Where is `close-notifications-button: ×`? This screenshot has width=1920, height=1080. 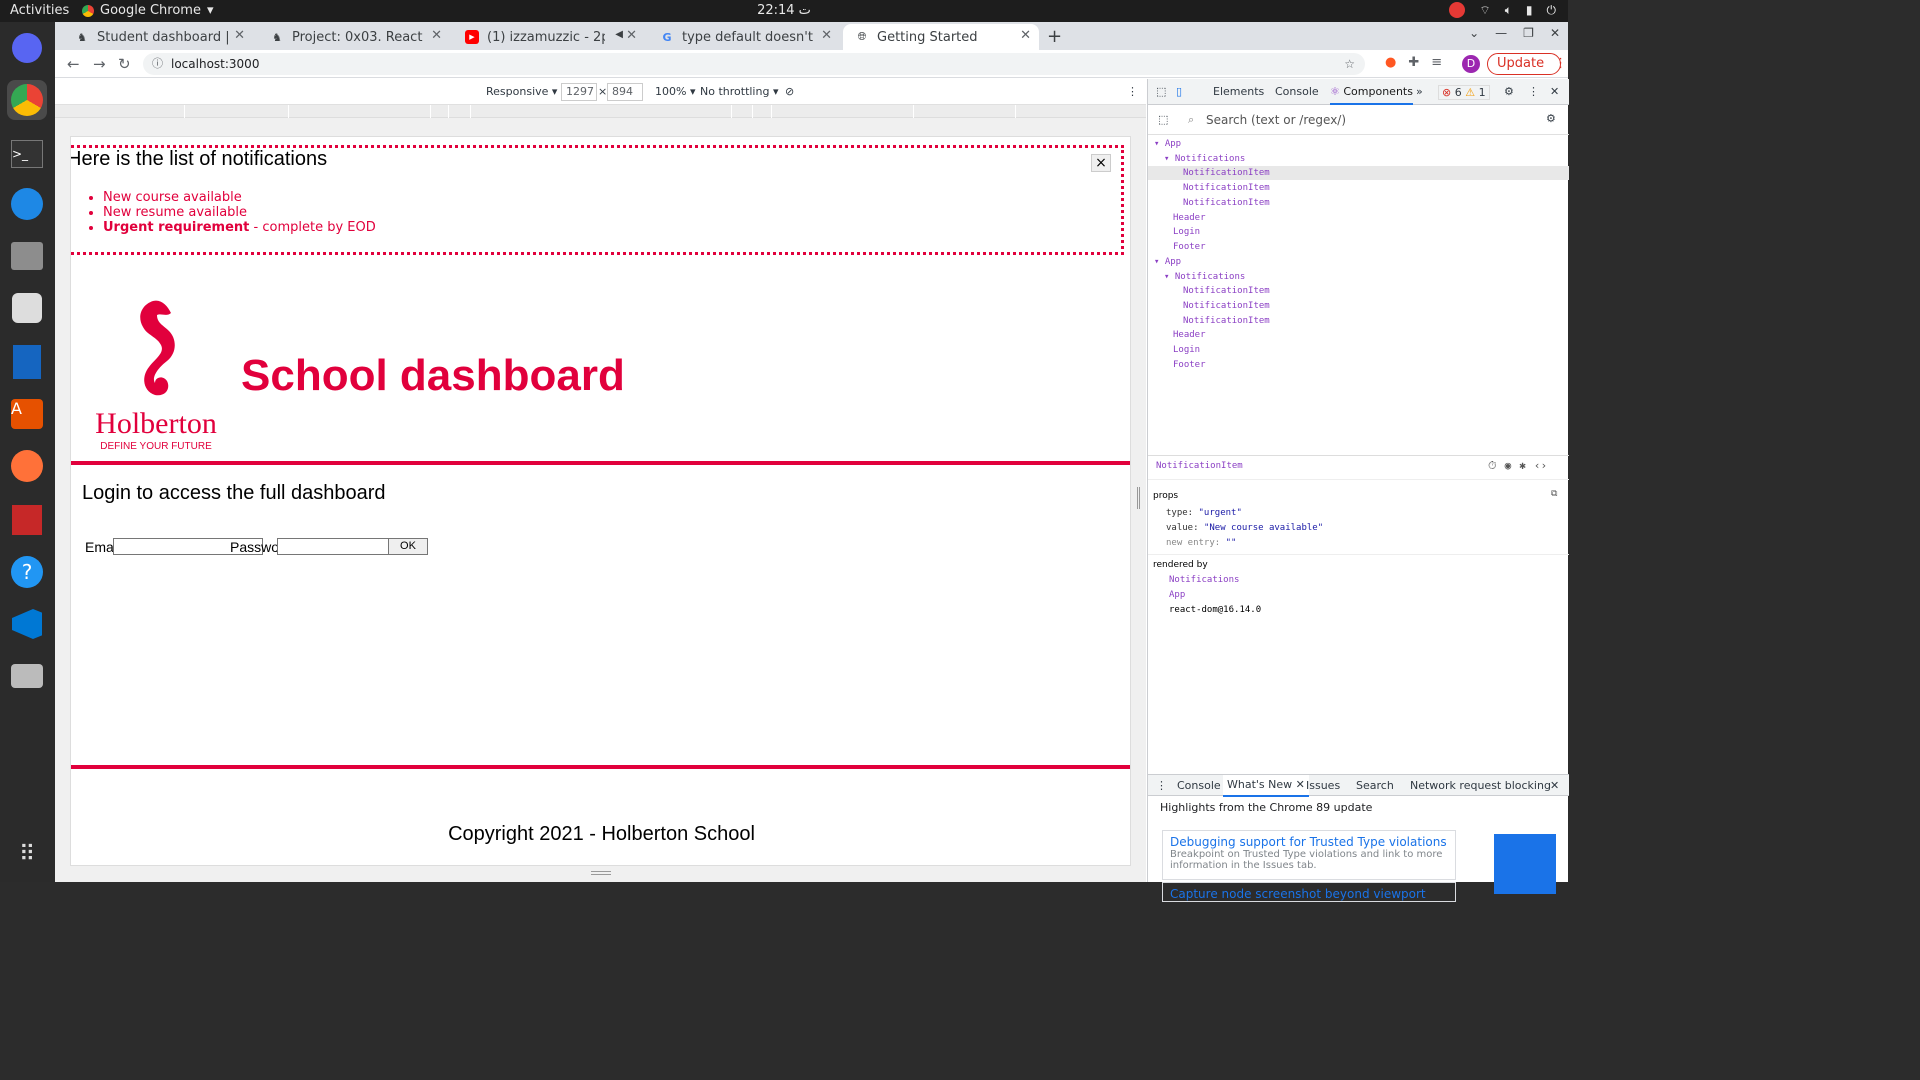
close-notifications-button: × is located at coordinates (1101, 163).